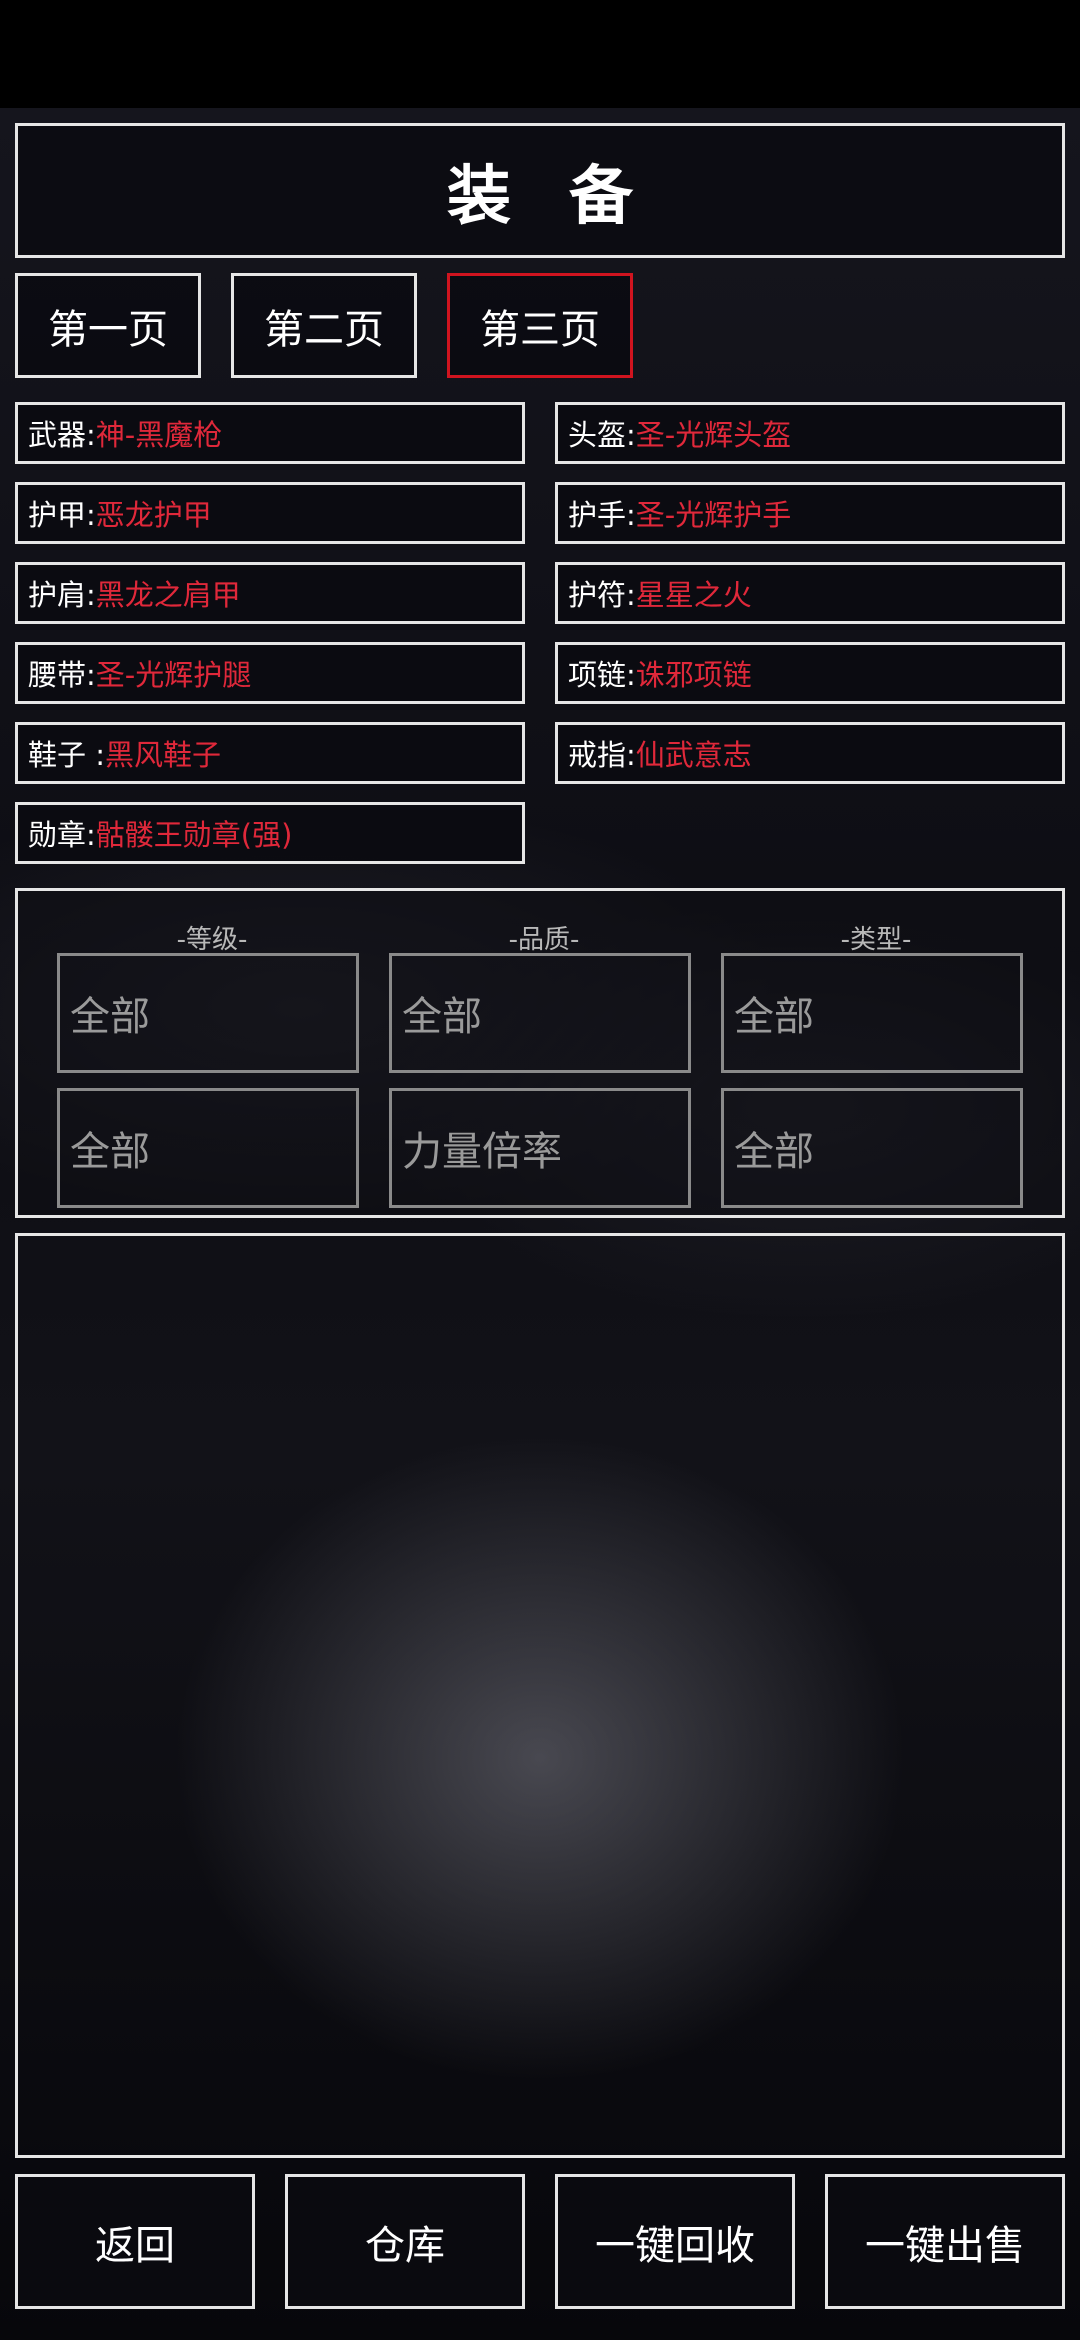 The width and height of the screenshot is (1080, 2340). What do you see at coordinates (810, 433) in the screenshot?
I see `slot-helmet: 头盔: 圣-光辉头盔` at bounding box center [810, 433].